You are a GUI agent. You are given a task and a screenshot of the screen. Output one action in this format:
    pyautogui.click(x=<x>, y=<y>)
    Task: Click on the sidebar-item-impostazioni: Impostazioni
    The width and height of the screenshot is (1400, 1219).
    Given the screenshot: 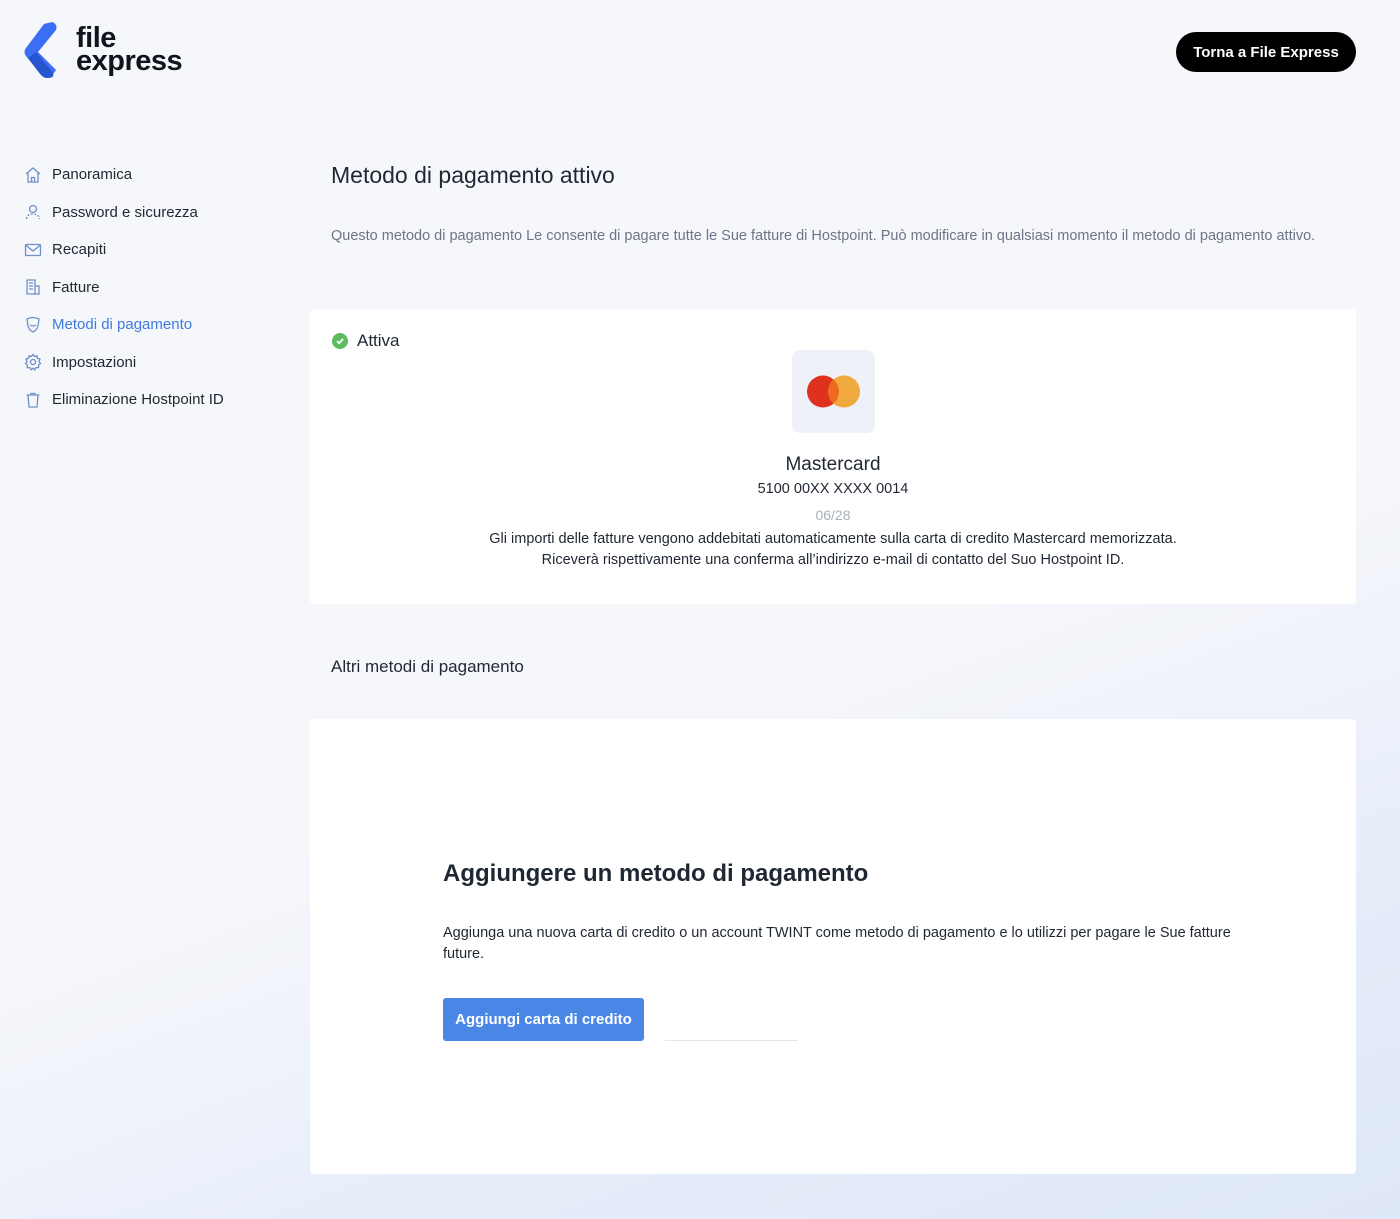 What is the action you would take?
    pyautogui.click(x=127, y=363)
    